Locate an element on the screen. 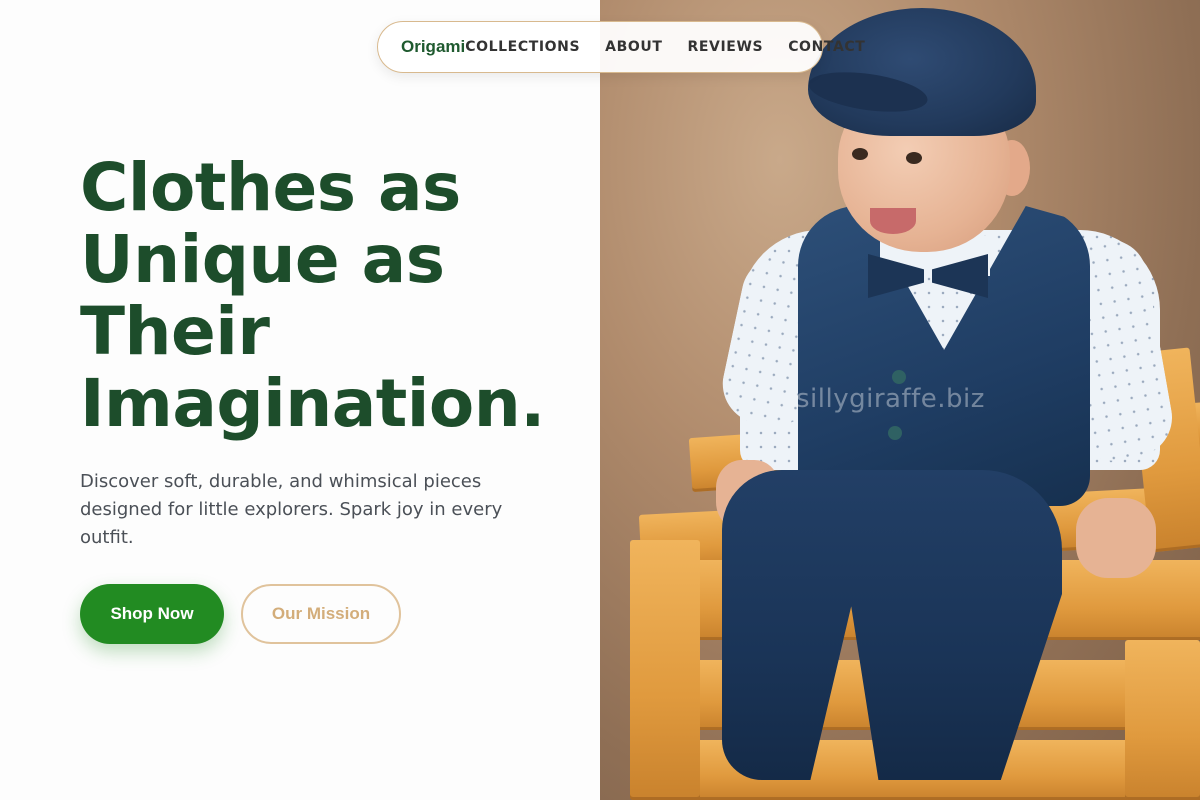  nav-item-about: ABOUT is located at coordinates (633, 47).